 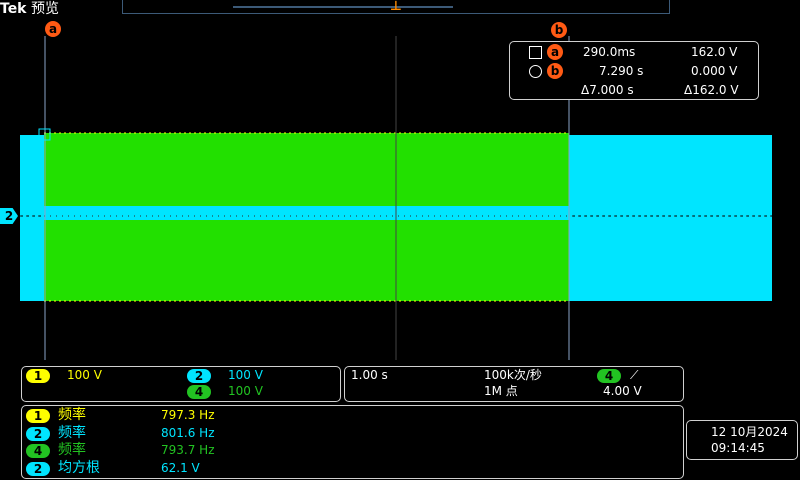 I want to click on ch2-badge: 2, so click(x=199, y=376).